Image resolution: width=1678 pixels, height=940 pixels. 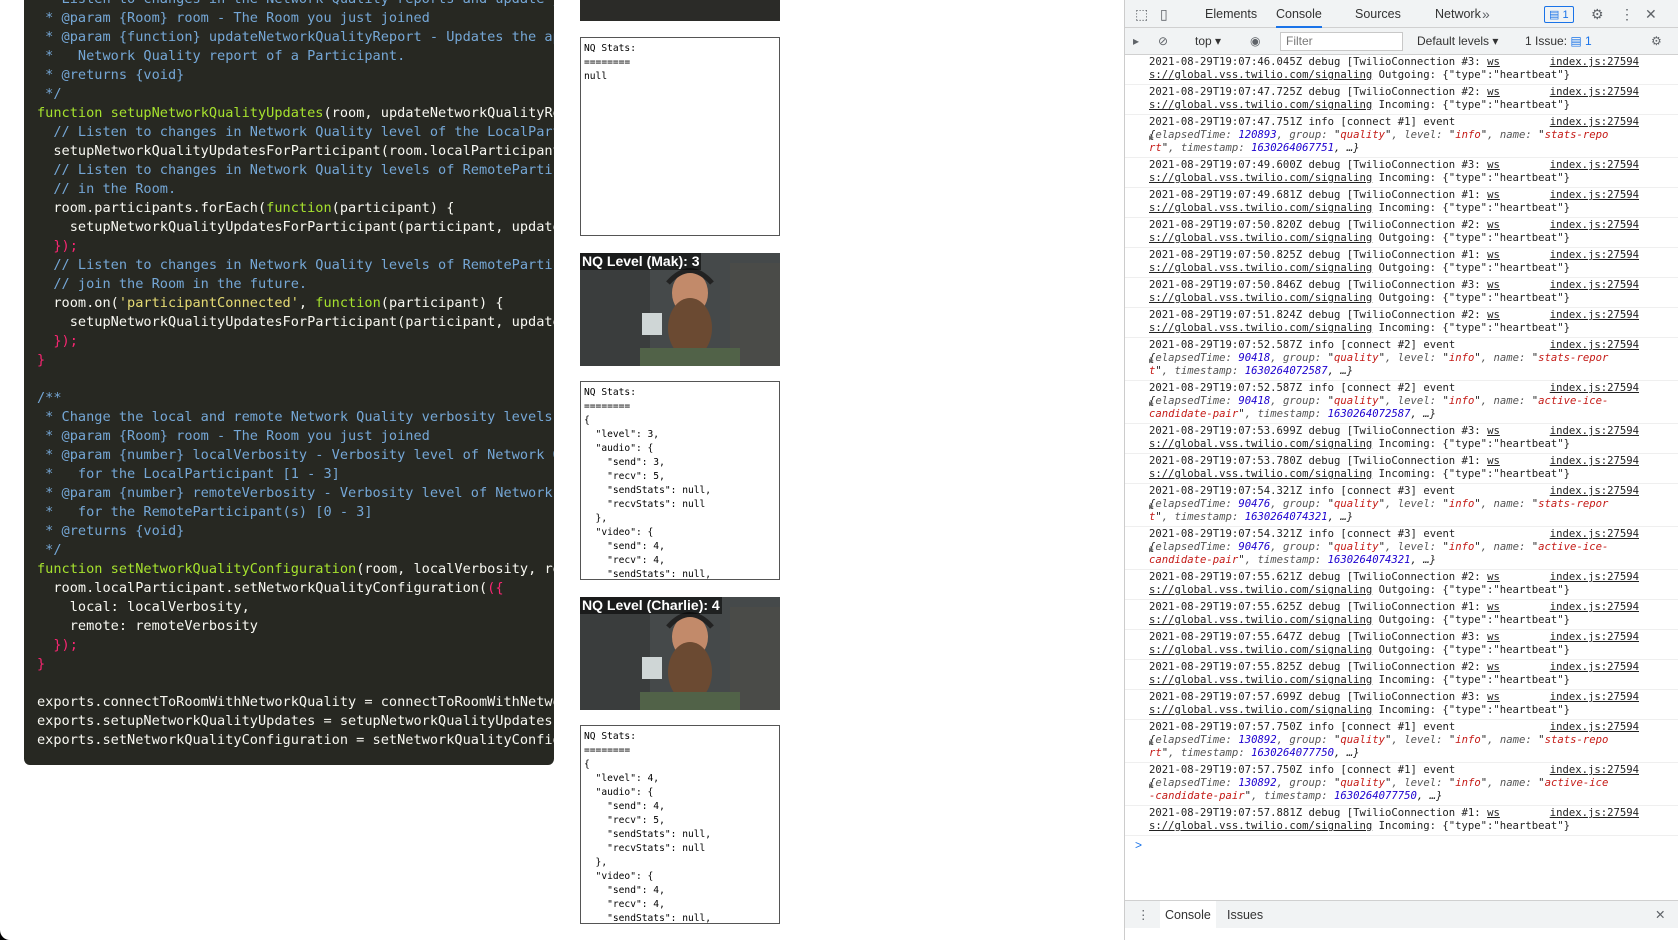 What do you see at coordinates (1378, 14) in the screenshot?
I see `tab-sources: Sources` at bounding box center [1378, 14].